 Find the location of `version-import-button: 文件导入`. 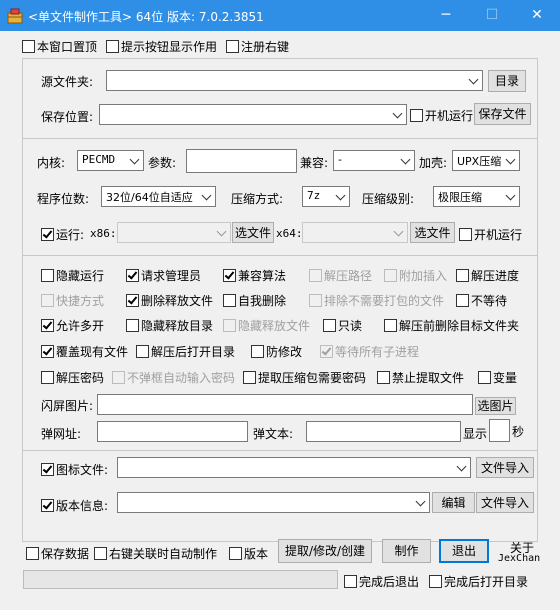

version-import-button: 文件导入 is located at coordinates (505, 502).